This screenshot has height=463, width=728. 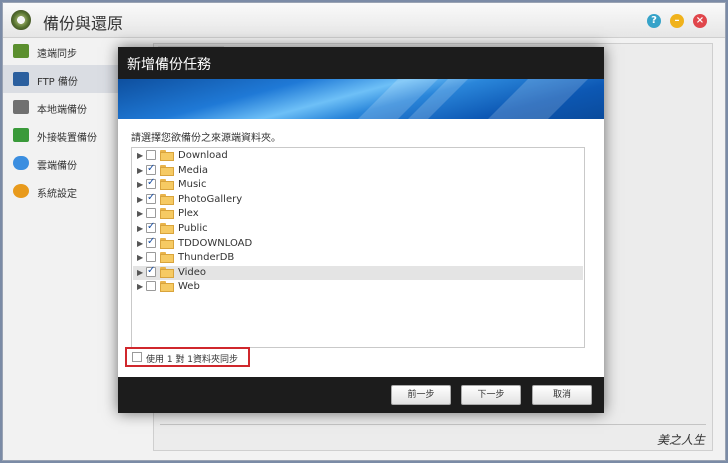 I want to click on sidebar-item-label: 本地端備份, so click(x=62, y=110).